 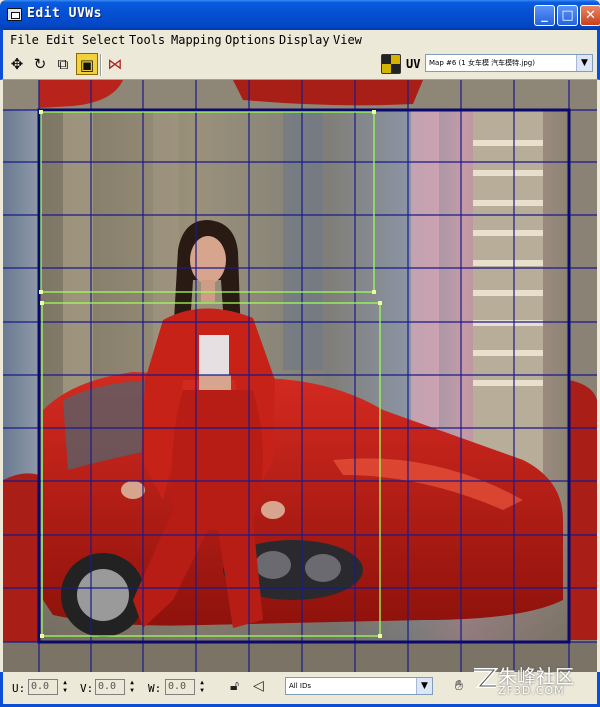 I want to click on menu-tools: Tools, so click(x=147, y=40).